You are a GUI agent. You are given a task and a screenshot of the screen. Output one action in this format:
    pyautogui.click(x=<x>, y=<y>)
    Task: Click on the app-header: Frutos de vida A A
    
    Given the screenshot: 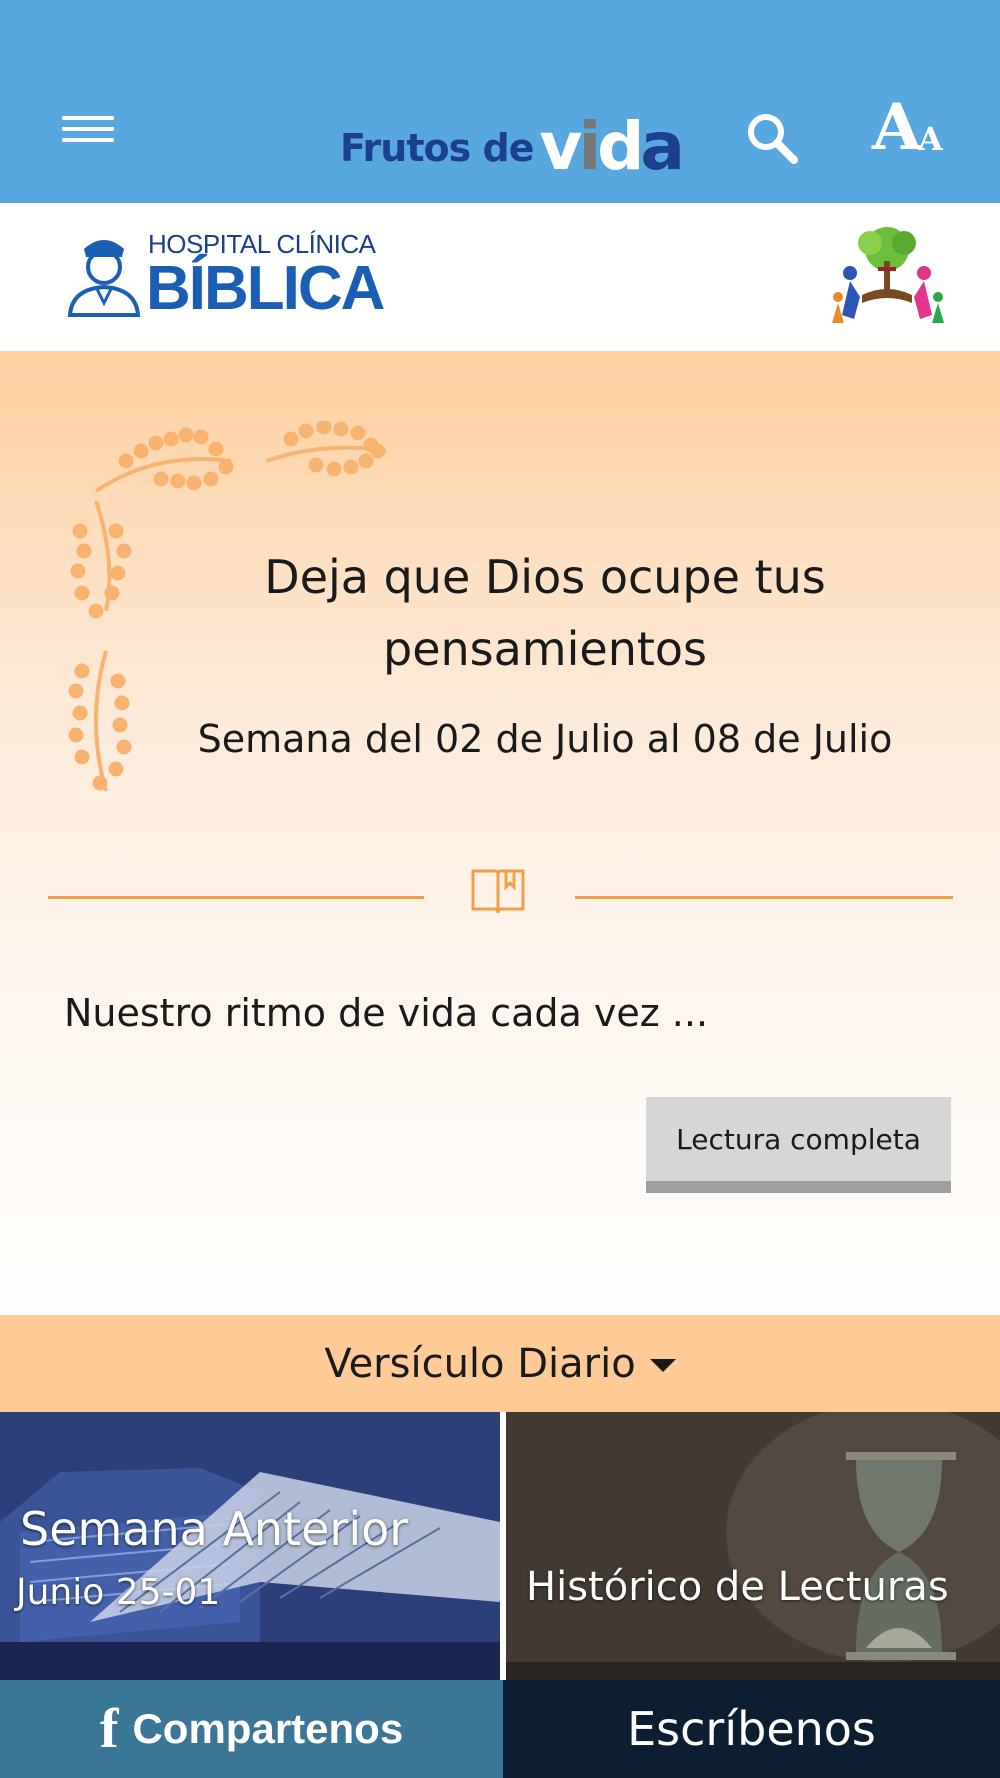 What is the action you would take?
    pyautogui.click(x=500, y=101)
    